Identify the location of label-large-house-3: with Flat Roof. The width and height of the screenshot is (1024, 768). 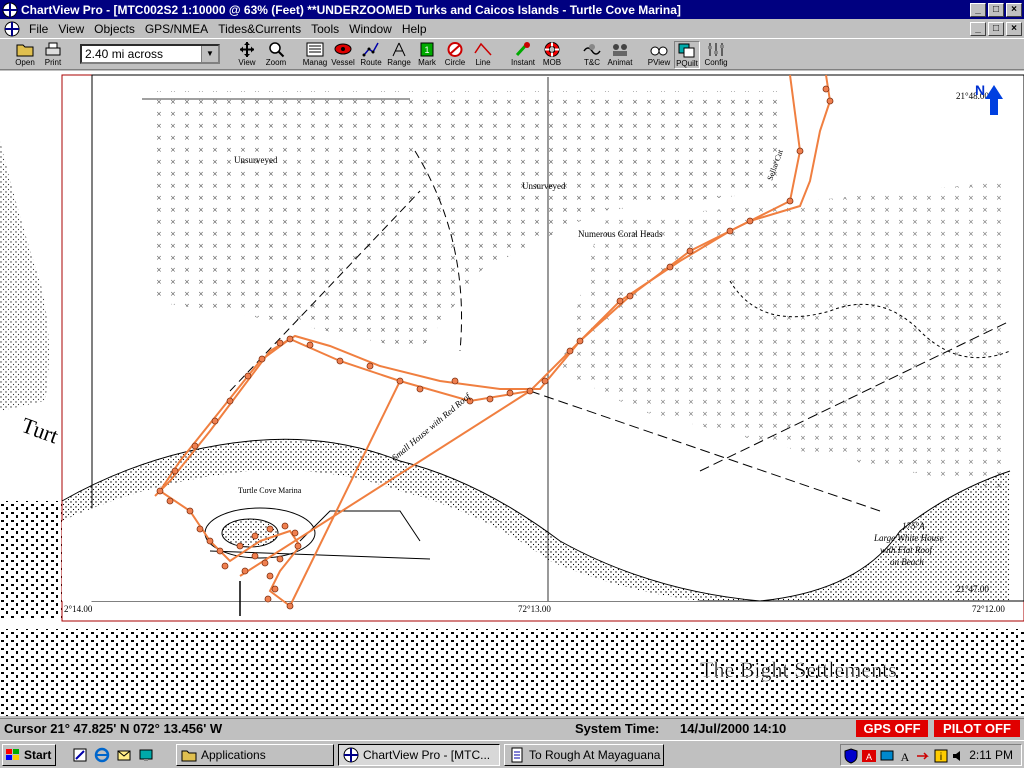
(907, 550).